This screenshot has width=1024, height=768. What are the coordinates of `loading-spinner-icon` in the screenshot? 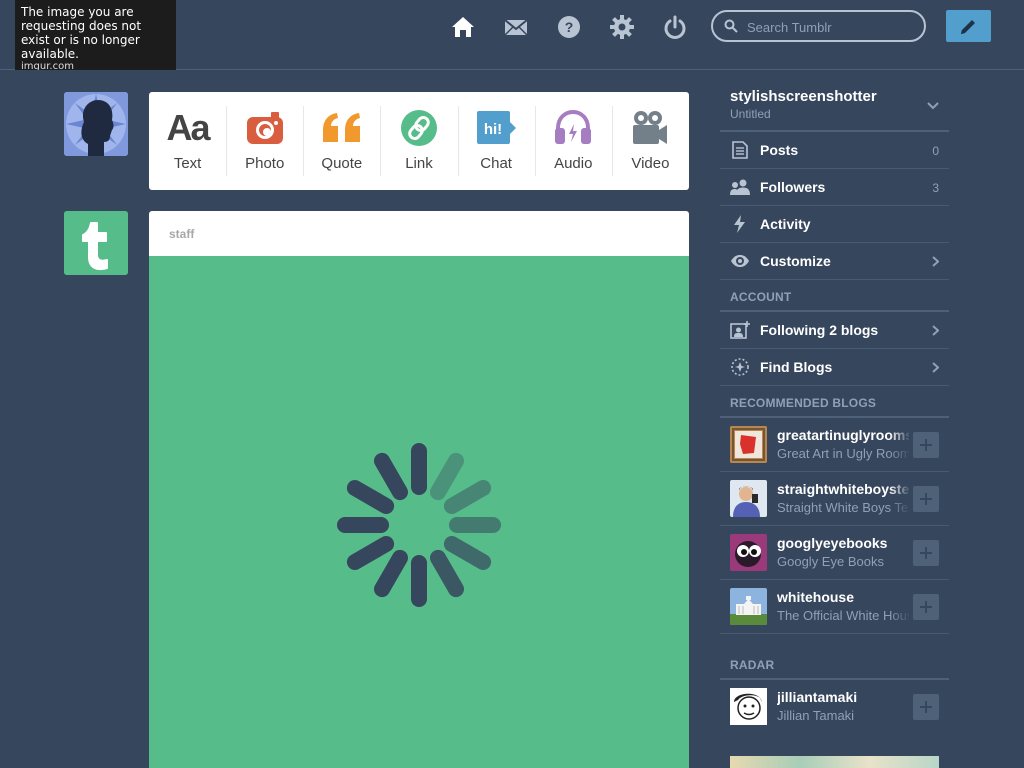 It's located at (419, 525).